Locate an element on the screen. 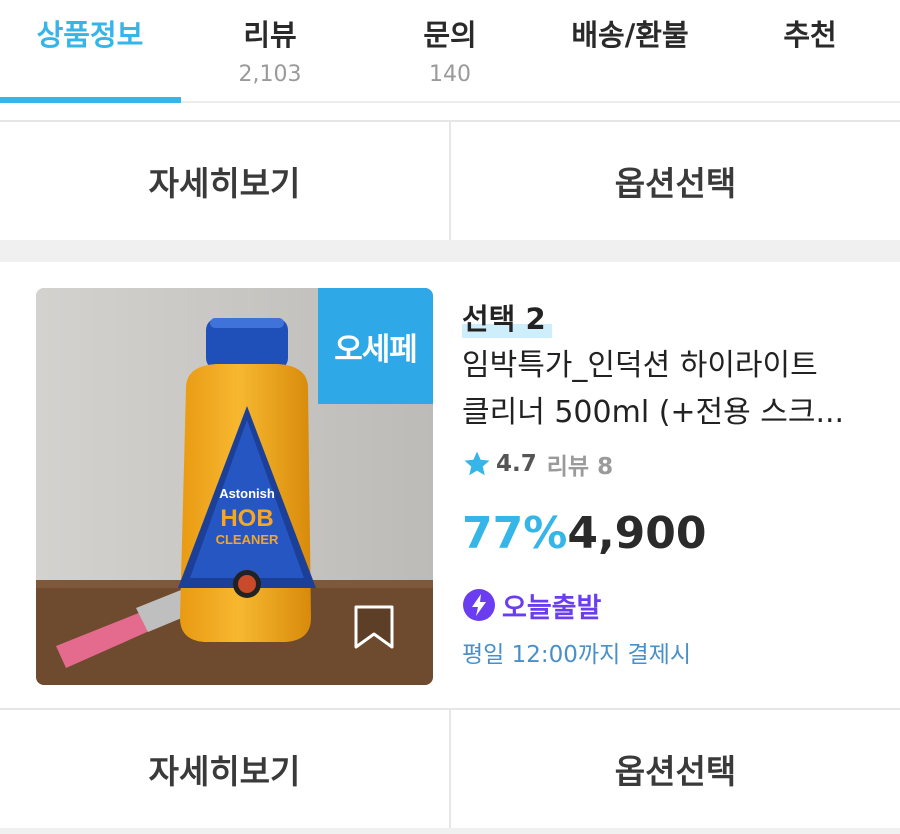  tab-inquiries: 문의 140 is located at coordinates (450, 51).